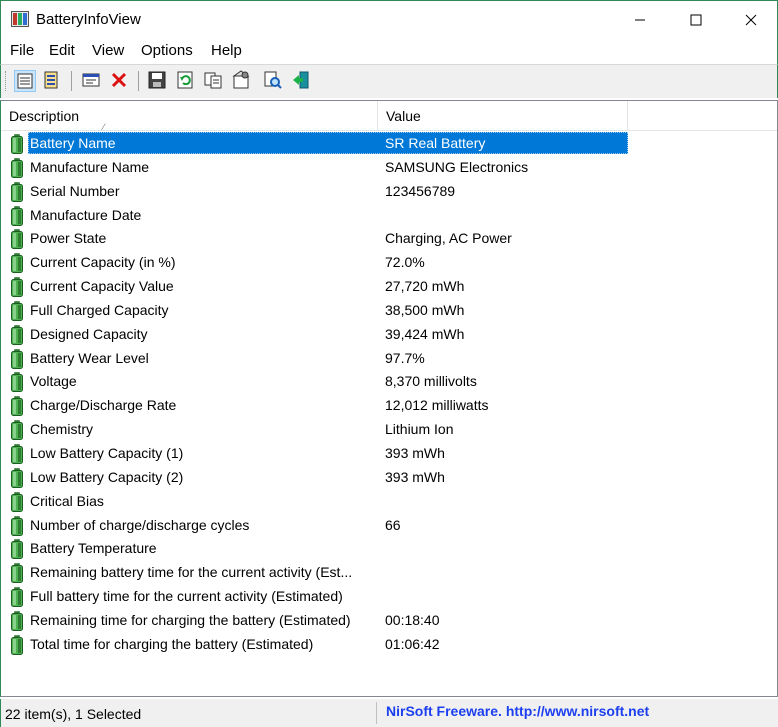 Image resolution: width=778 pixels, height=727 pixels. What do you see at coordinates (389, 239) in the screenshot?
I see `table-row: Power State Charging, AC Power` at bounding box center [389, 239].